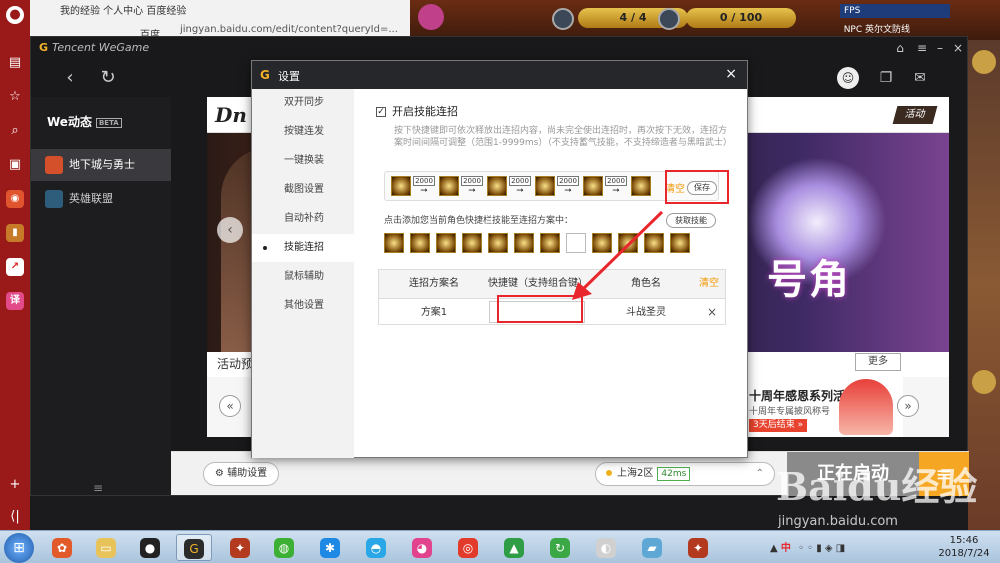  Describe the element at coordinates (964, 547) in the screenshot. I see `system-clock: 15:46 2018/7/24` at that location.